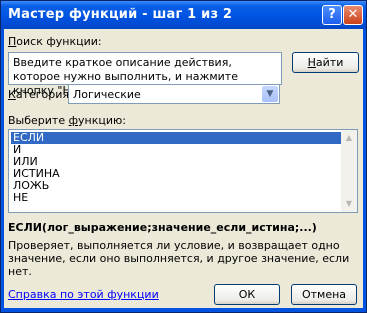 Image resolution: width=367 pixels, height=313 pixels. Describe the element at coordinates (73, 120) in the screenshot. I see `function-label-accel: ф` at that location.